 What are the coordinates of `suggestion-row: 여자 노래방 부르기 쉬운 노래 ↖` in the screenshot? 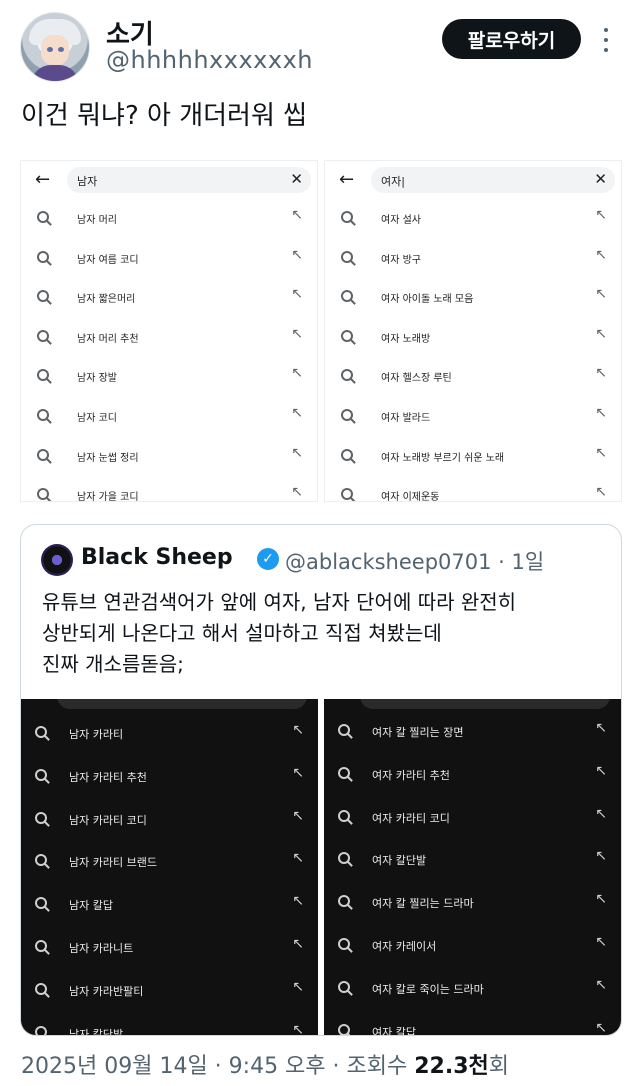 It's located at (473, 457).